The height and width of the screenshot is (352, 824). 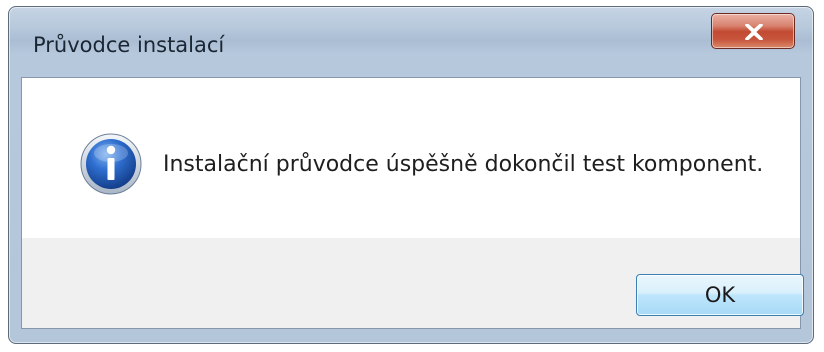 What do you see at coordinates (129, 45) in the screenshot?
I see `window-title: Průvodce instalací` at bounding box center [129, 45].